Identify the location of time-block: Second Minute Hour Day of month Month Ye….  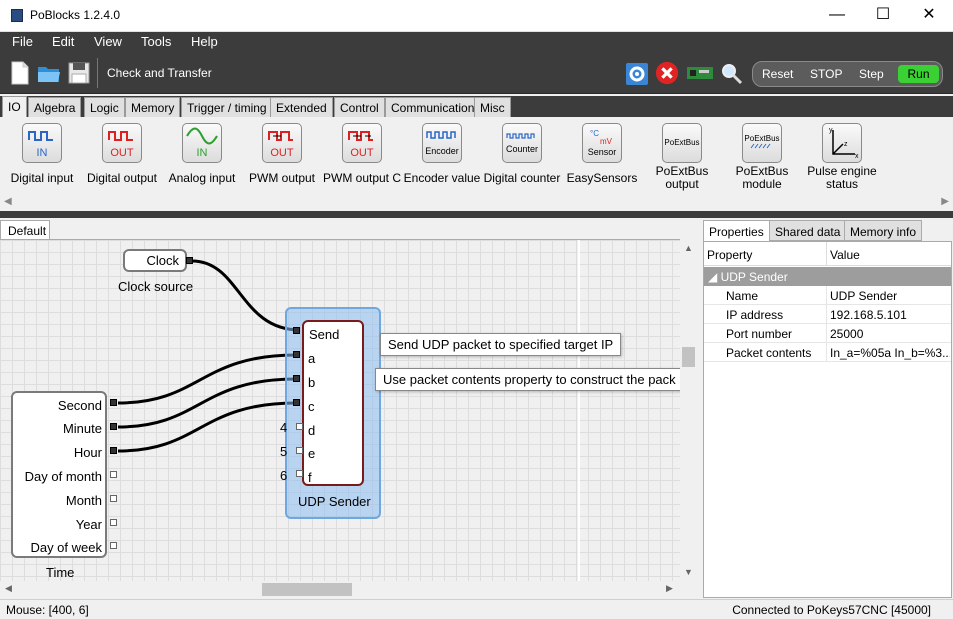
(59, 474).